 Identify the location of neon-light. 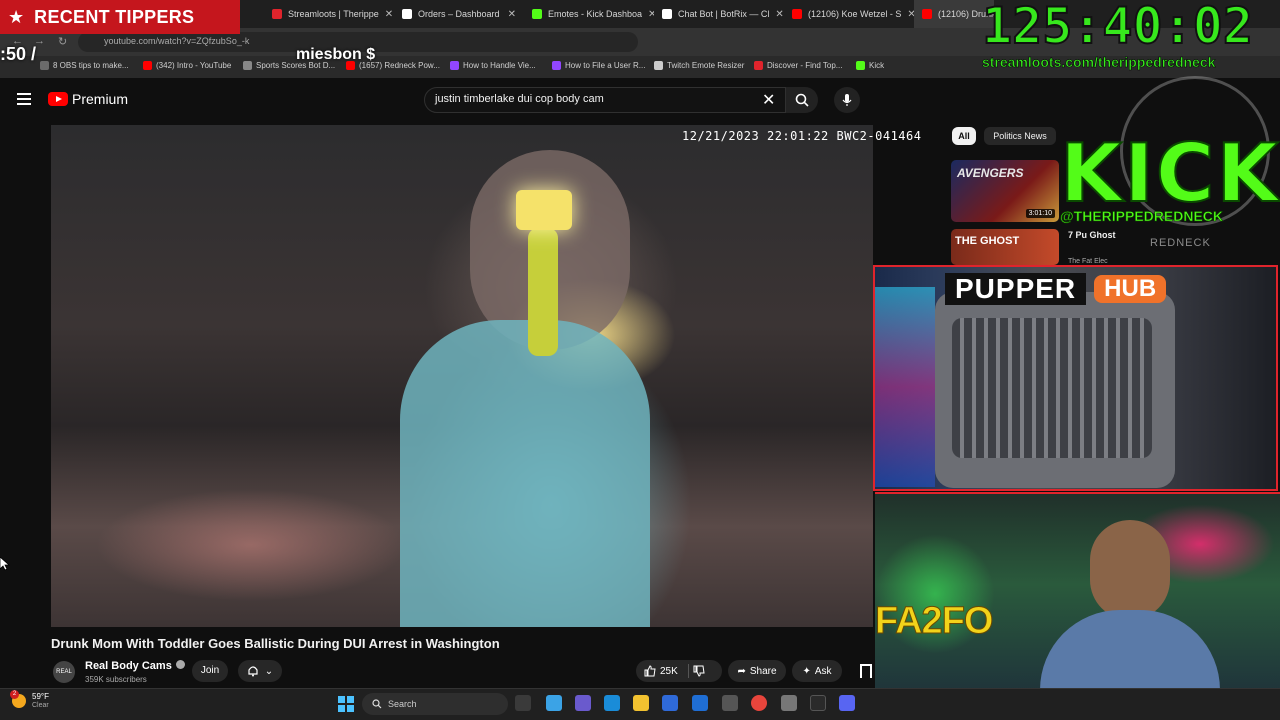
(905, 387).